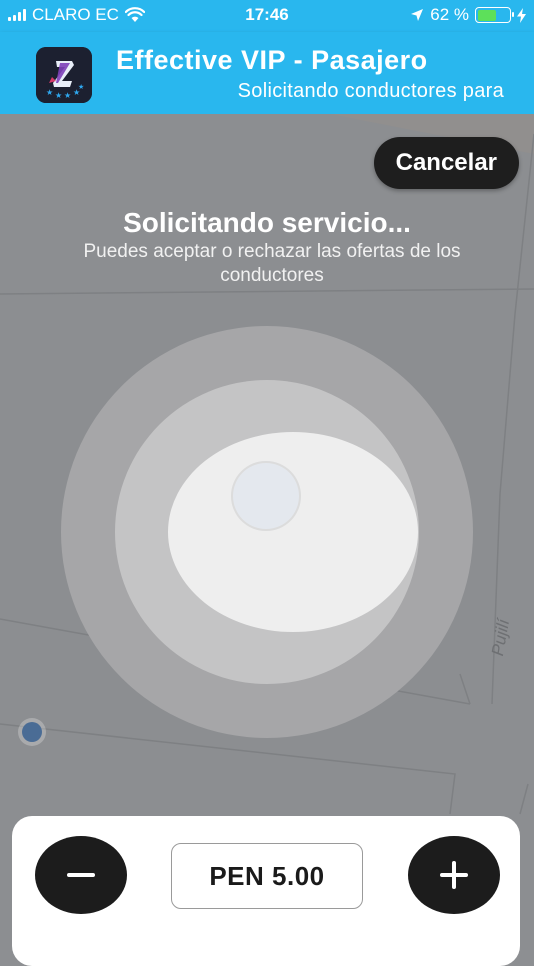 The width and height of the screenshot is (534, 966). I want to click on location-arrow-icon, so click(417, 15).